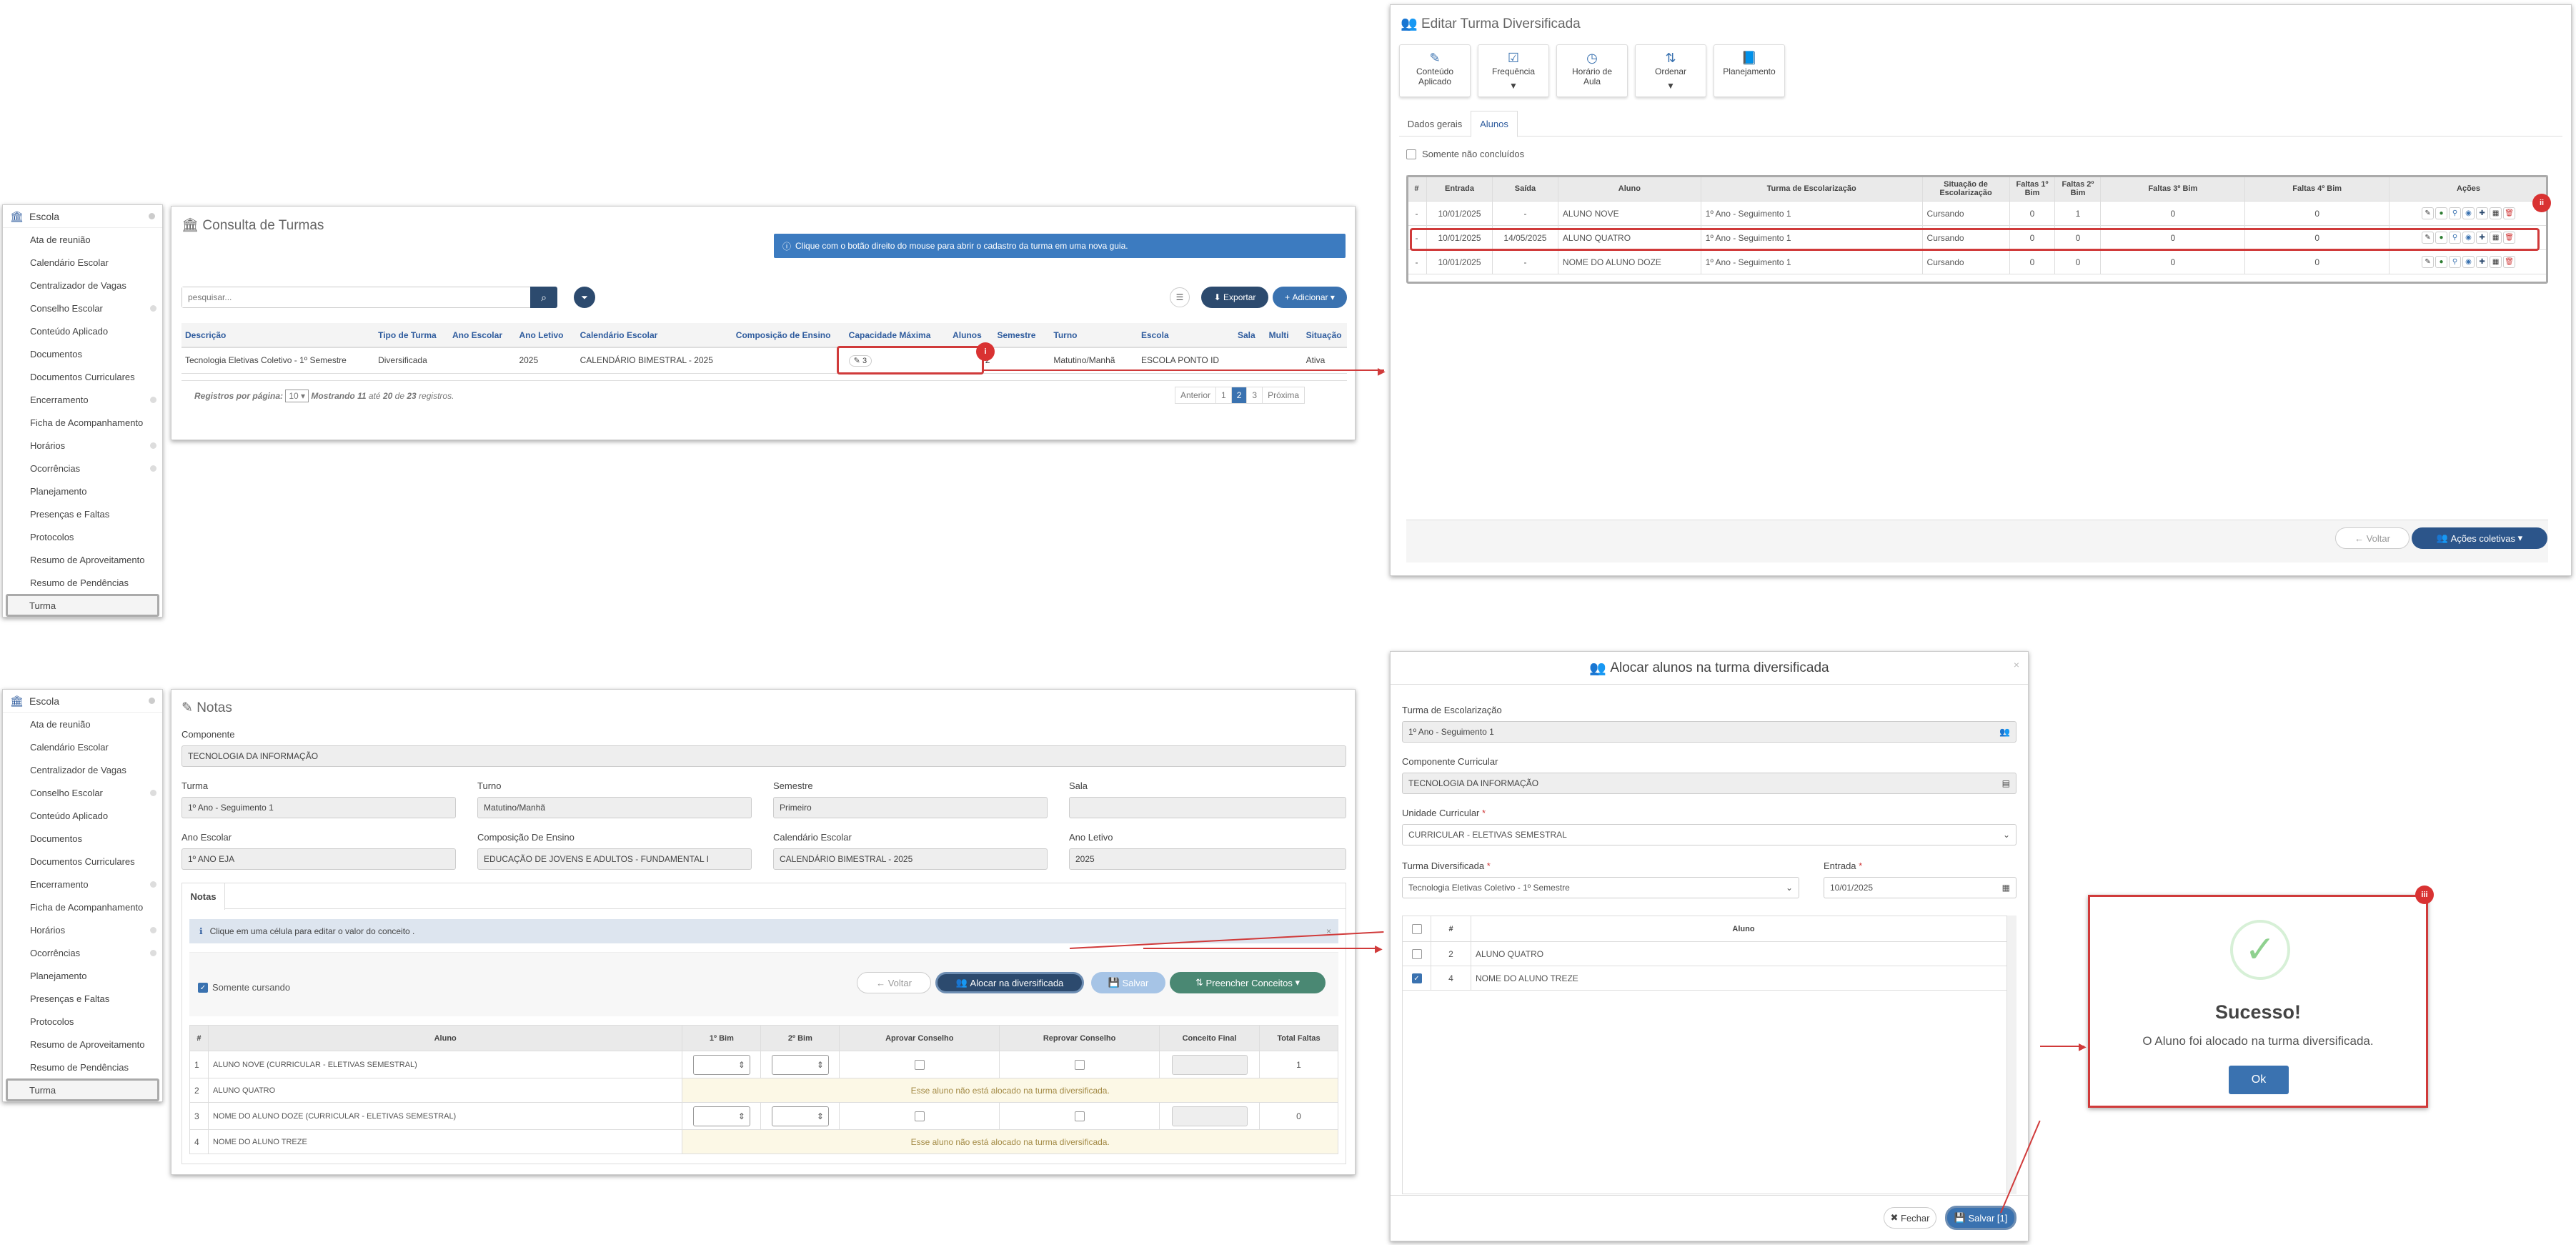 The height and width of the screenshot is (1245, 2576). Describe the element at coordinates (1709, 835) in the screenshot. I see `unidade-curricular-select: CURRICULAR - ELETIVAS SEMESTRAL ⌄` at that location.